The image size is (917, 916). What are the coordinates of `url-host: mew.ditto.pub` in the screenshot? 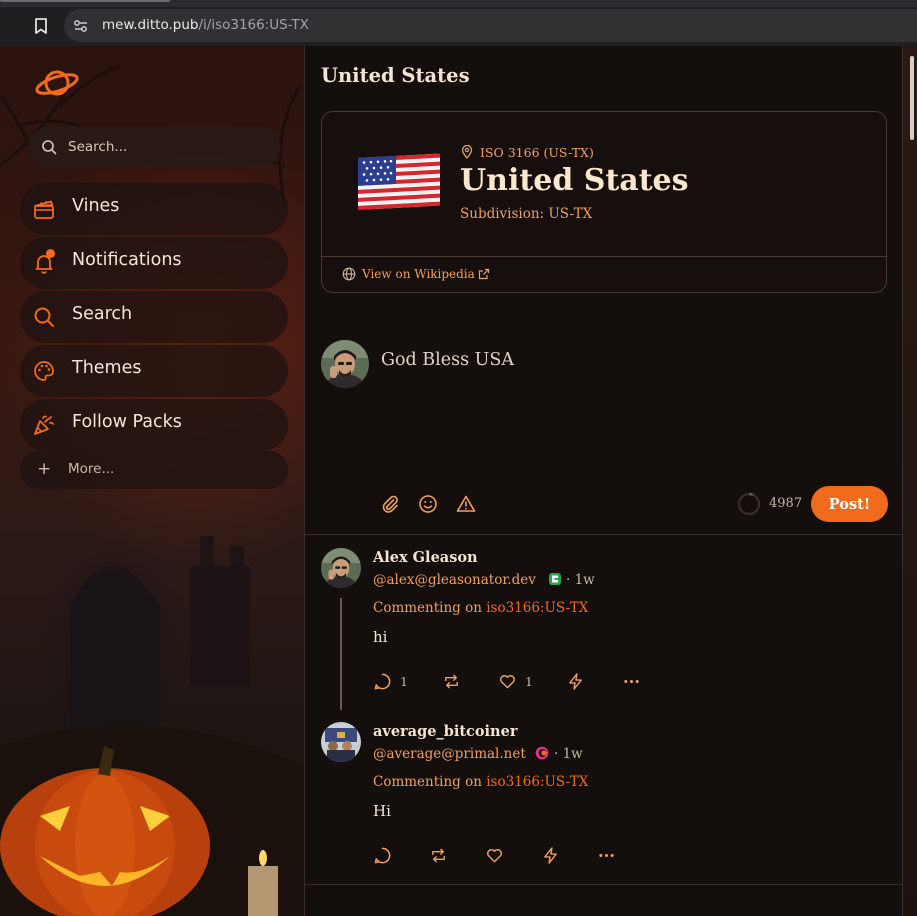 It's located at (150, 25).